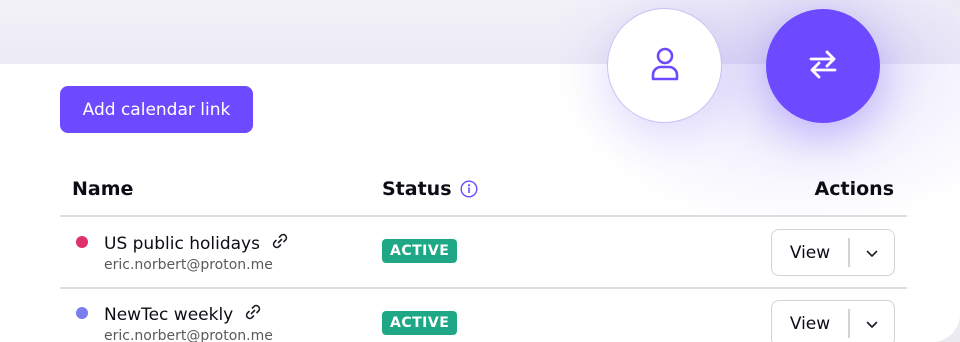 The height and width of the screenshot is (342, 960). Describe the element at coordinates (103, 189) in the screenshot. I see `column-header-name: Name` at that location.